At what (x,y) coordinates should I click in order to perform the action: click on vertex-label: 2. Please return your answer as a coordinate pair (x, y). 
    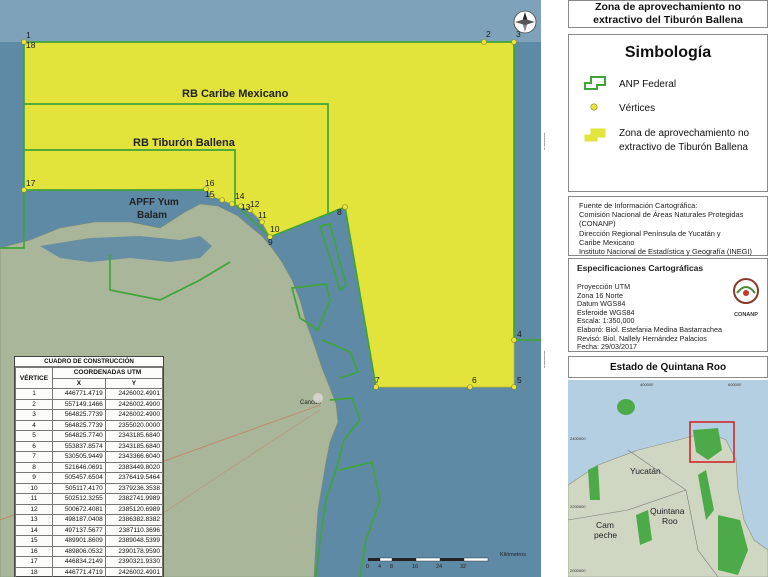
    Looking at the image, I should click on (488, 34).